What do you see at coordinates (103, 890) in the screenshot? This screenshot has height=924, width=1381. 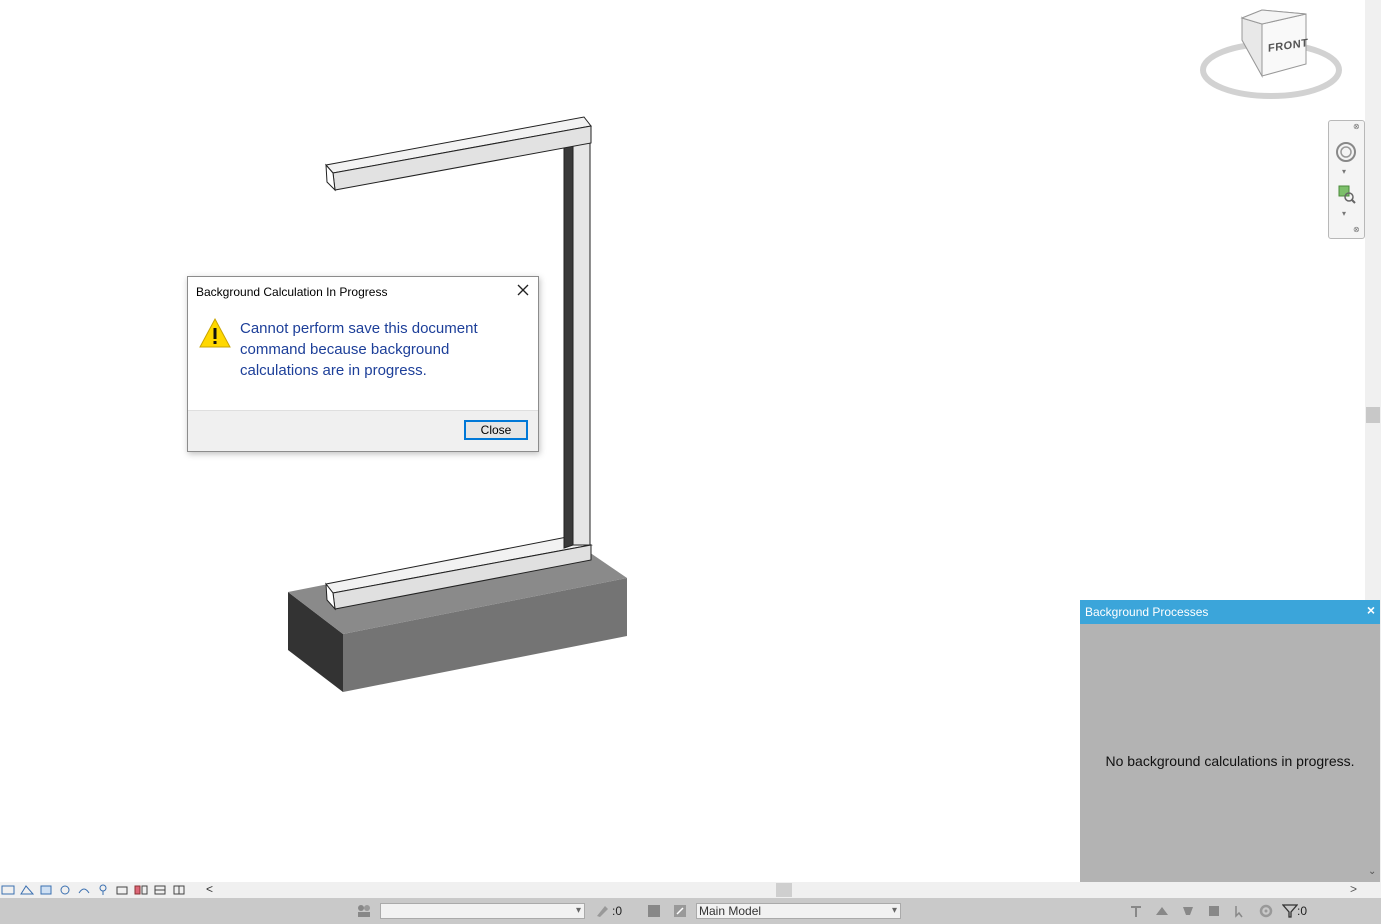 I see `location-pin-icon` at bounding box center [103, 890].